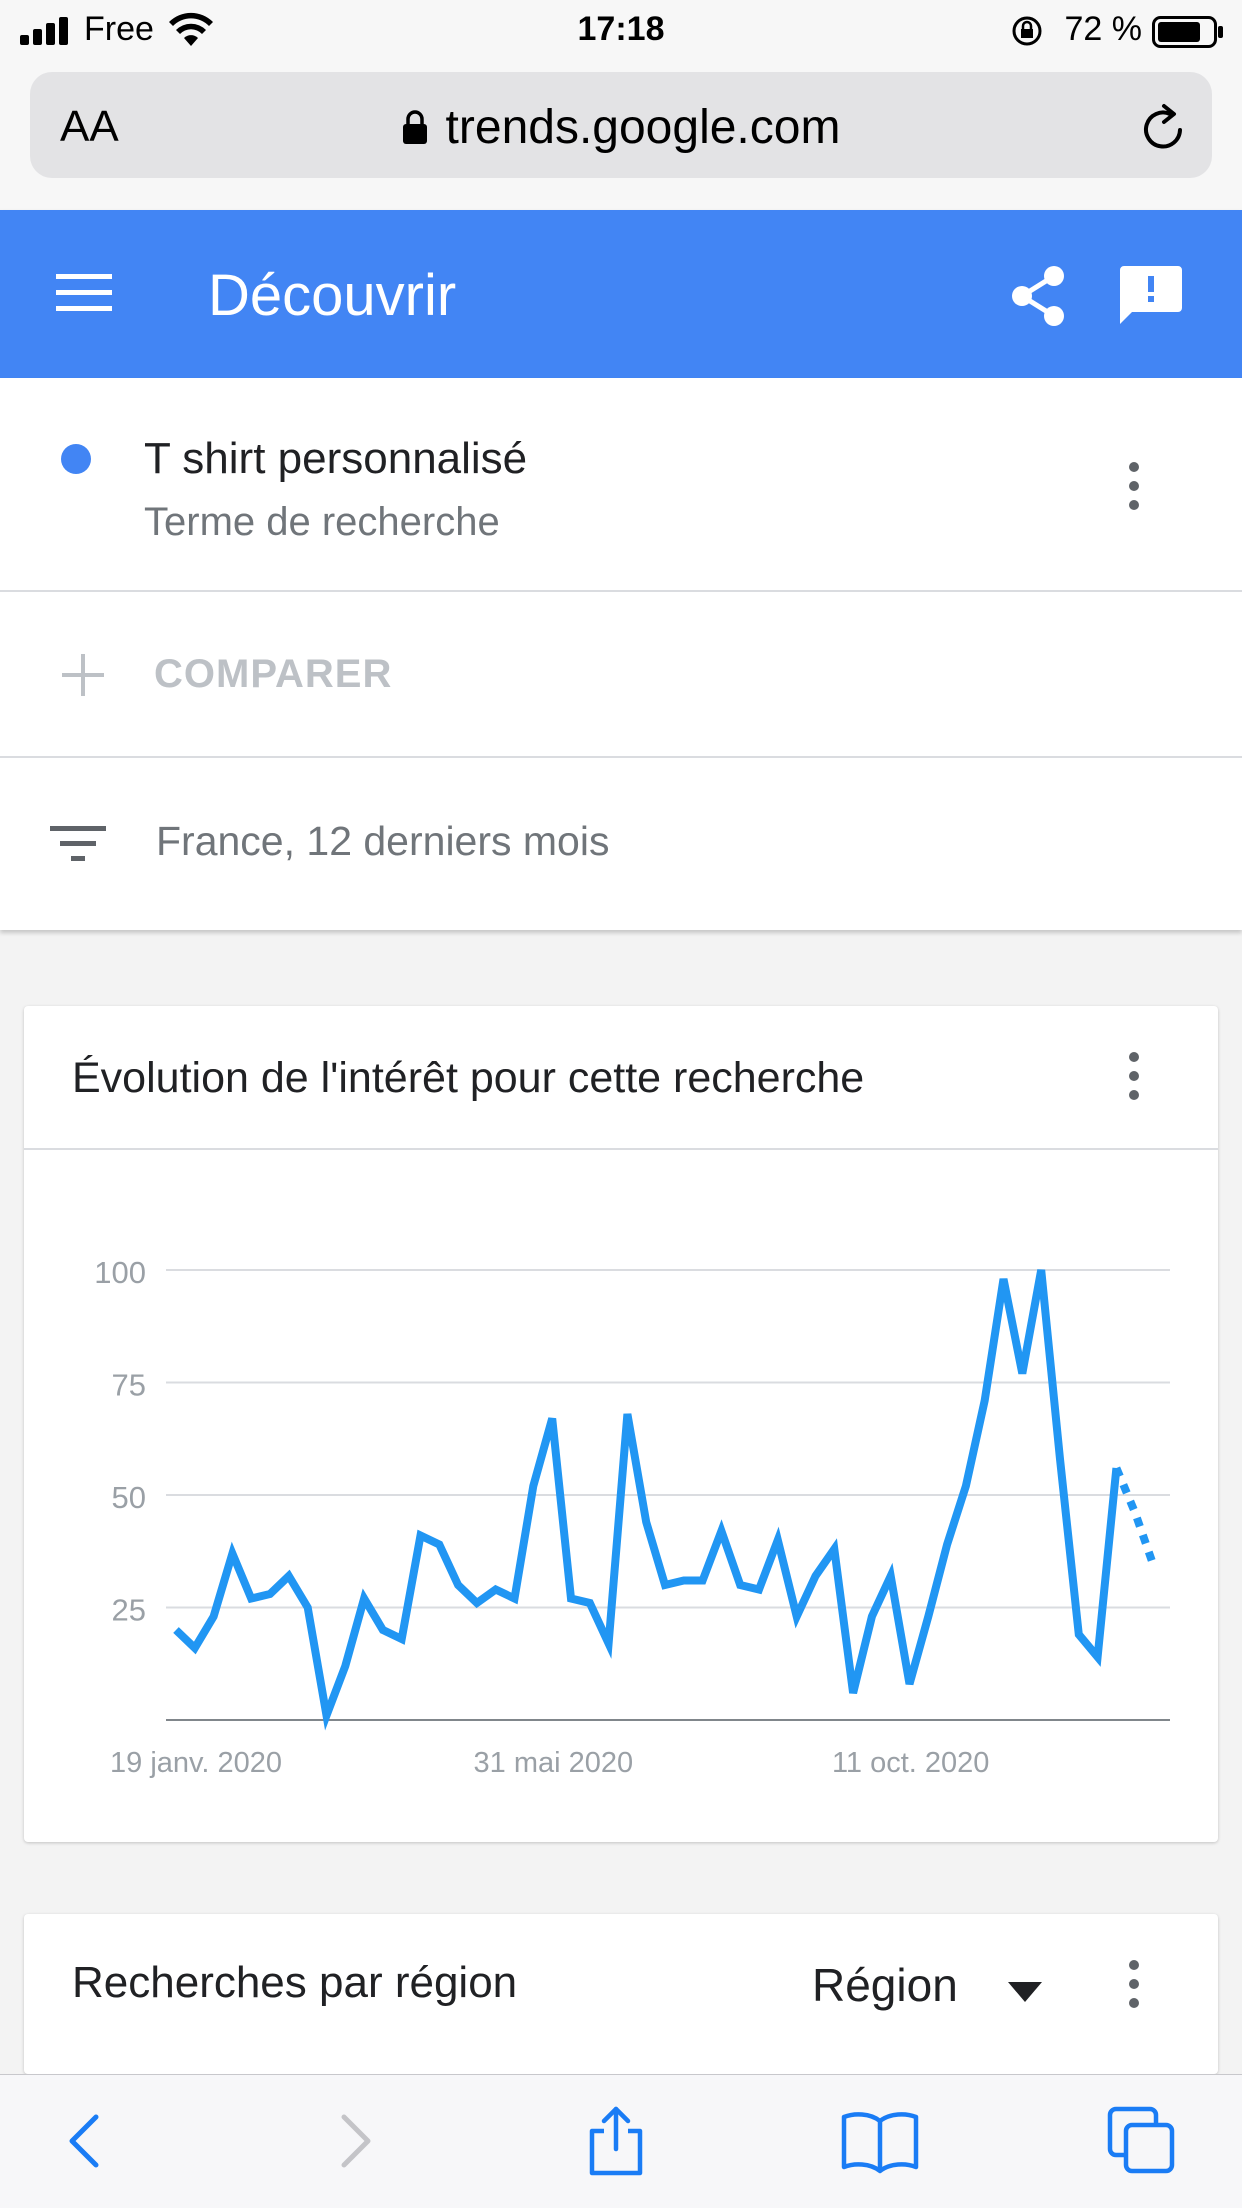 The width and height of the screenshot is (1242, 2208). I want to click on dropdown-arrow-icon, so click(1025, 1992).